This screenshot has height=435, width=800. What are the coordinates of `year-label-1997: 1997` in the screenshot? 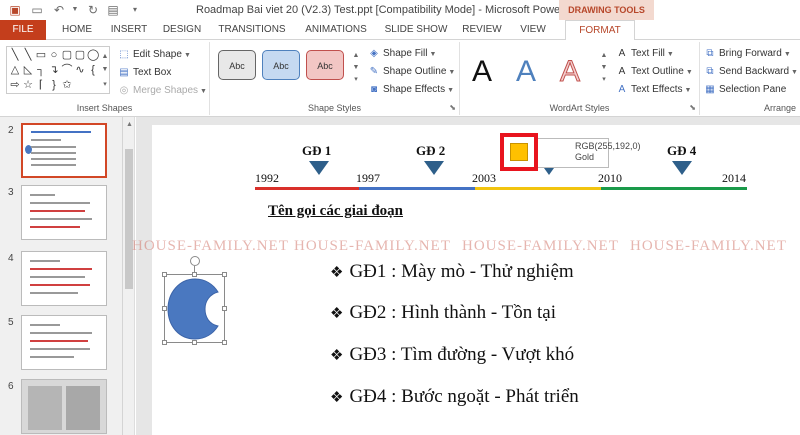 It's located at (368, 178).